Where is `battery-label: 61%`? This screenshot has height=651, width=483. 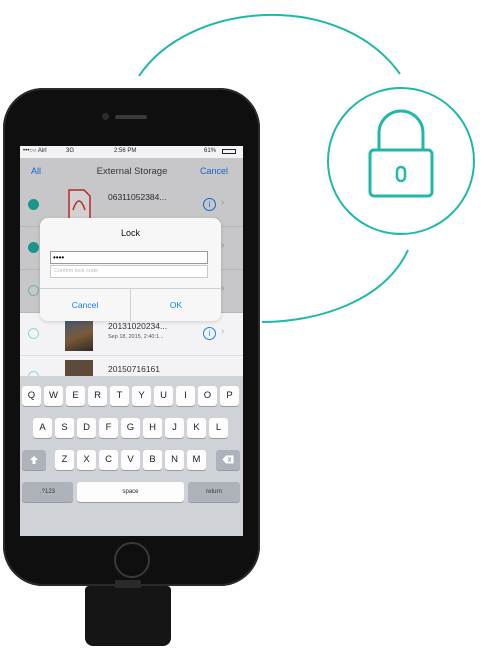
battery-label: 61% is located at coordinates (210, 151).